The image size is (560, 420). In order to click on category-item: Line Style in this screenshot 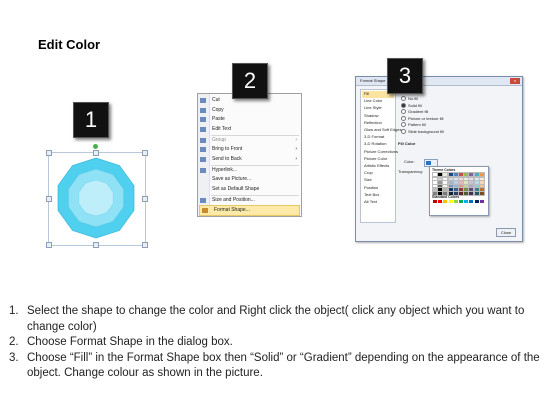, I will do `click(378, 108)`.